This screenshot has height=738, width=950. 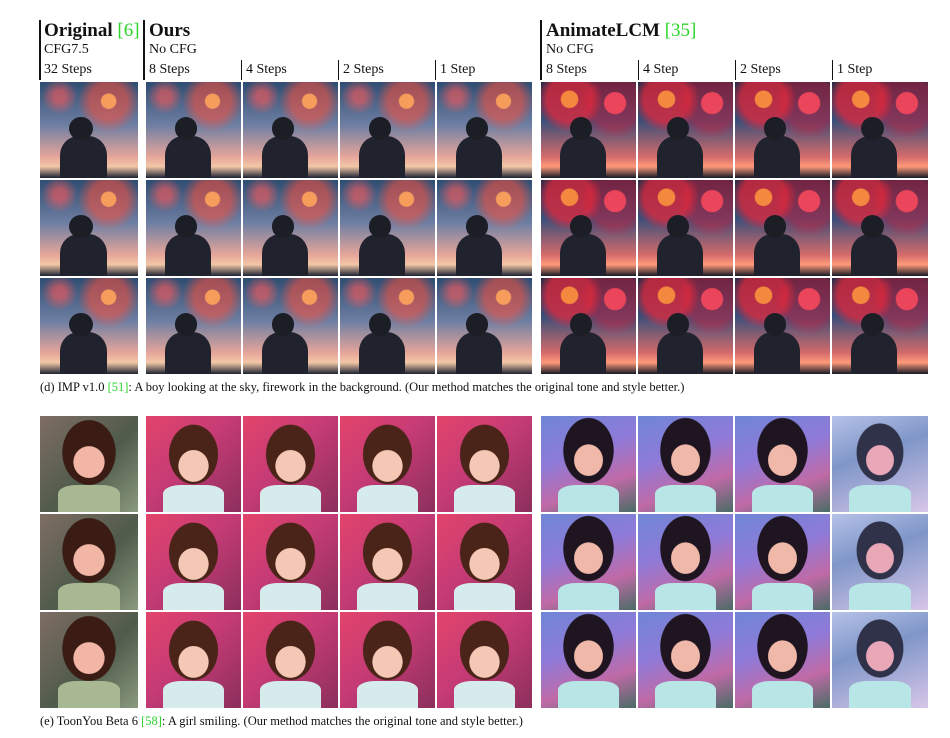 What do you see at coordinates (118, 387) in the screenshot?
I see `caption-d-citation-link: [51]` at bounding box center [118, 387].